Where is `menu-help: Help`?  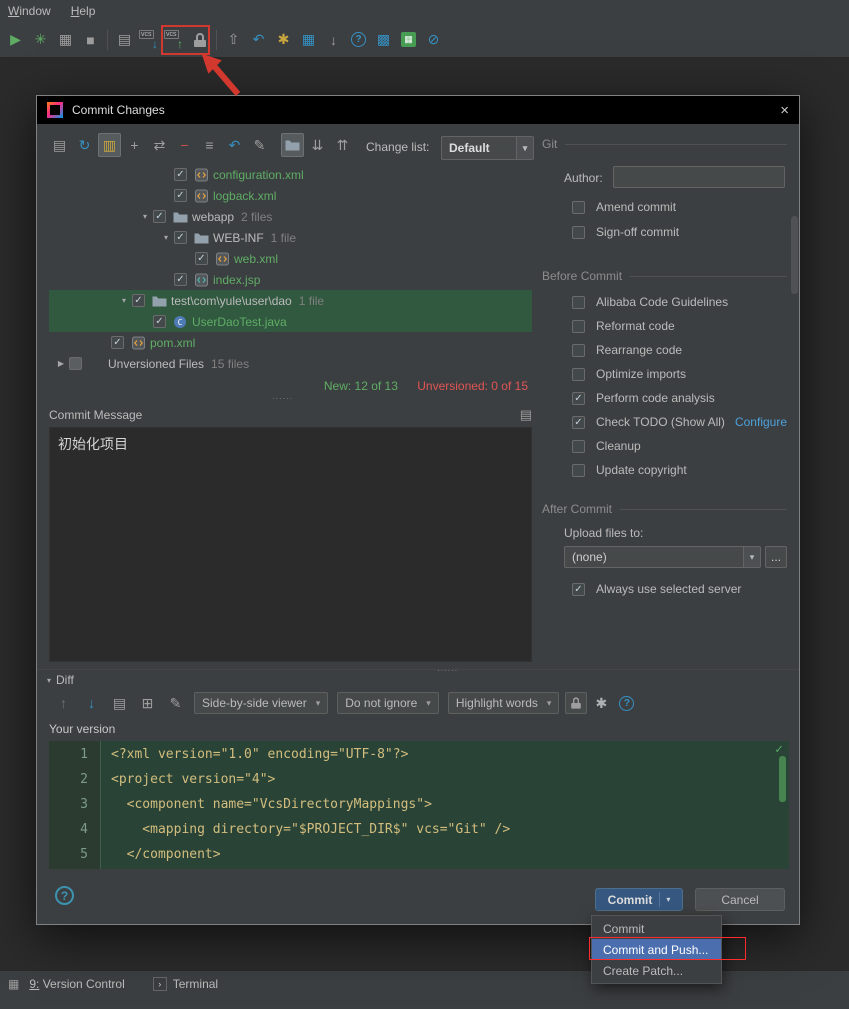
menu-help: Help is located at coordinates (83, 11).